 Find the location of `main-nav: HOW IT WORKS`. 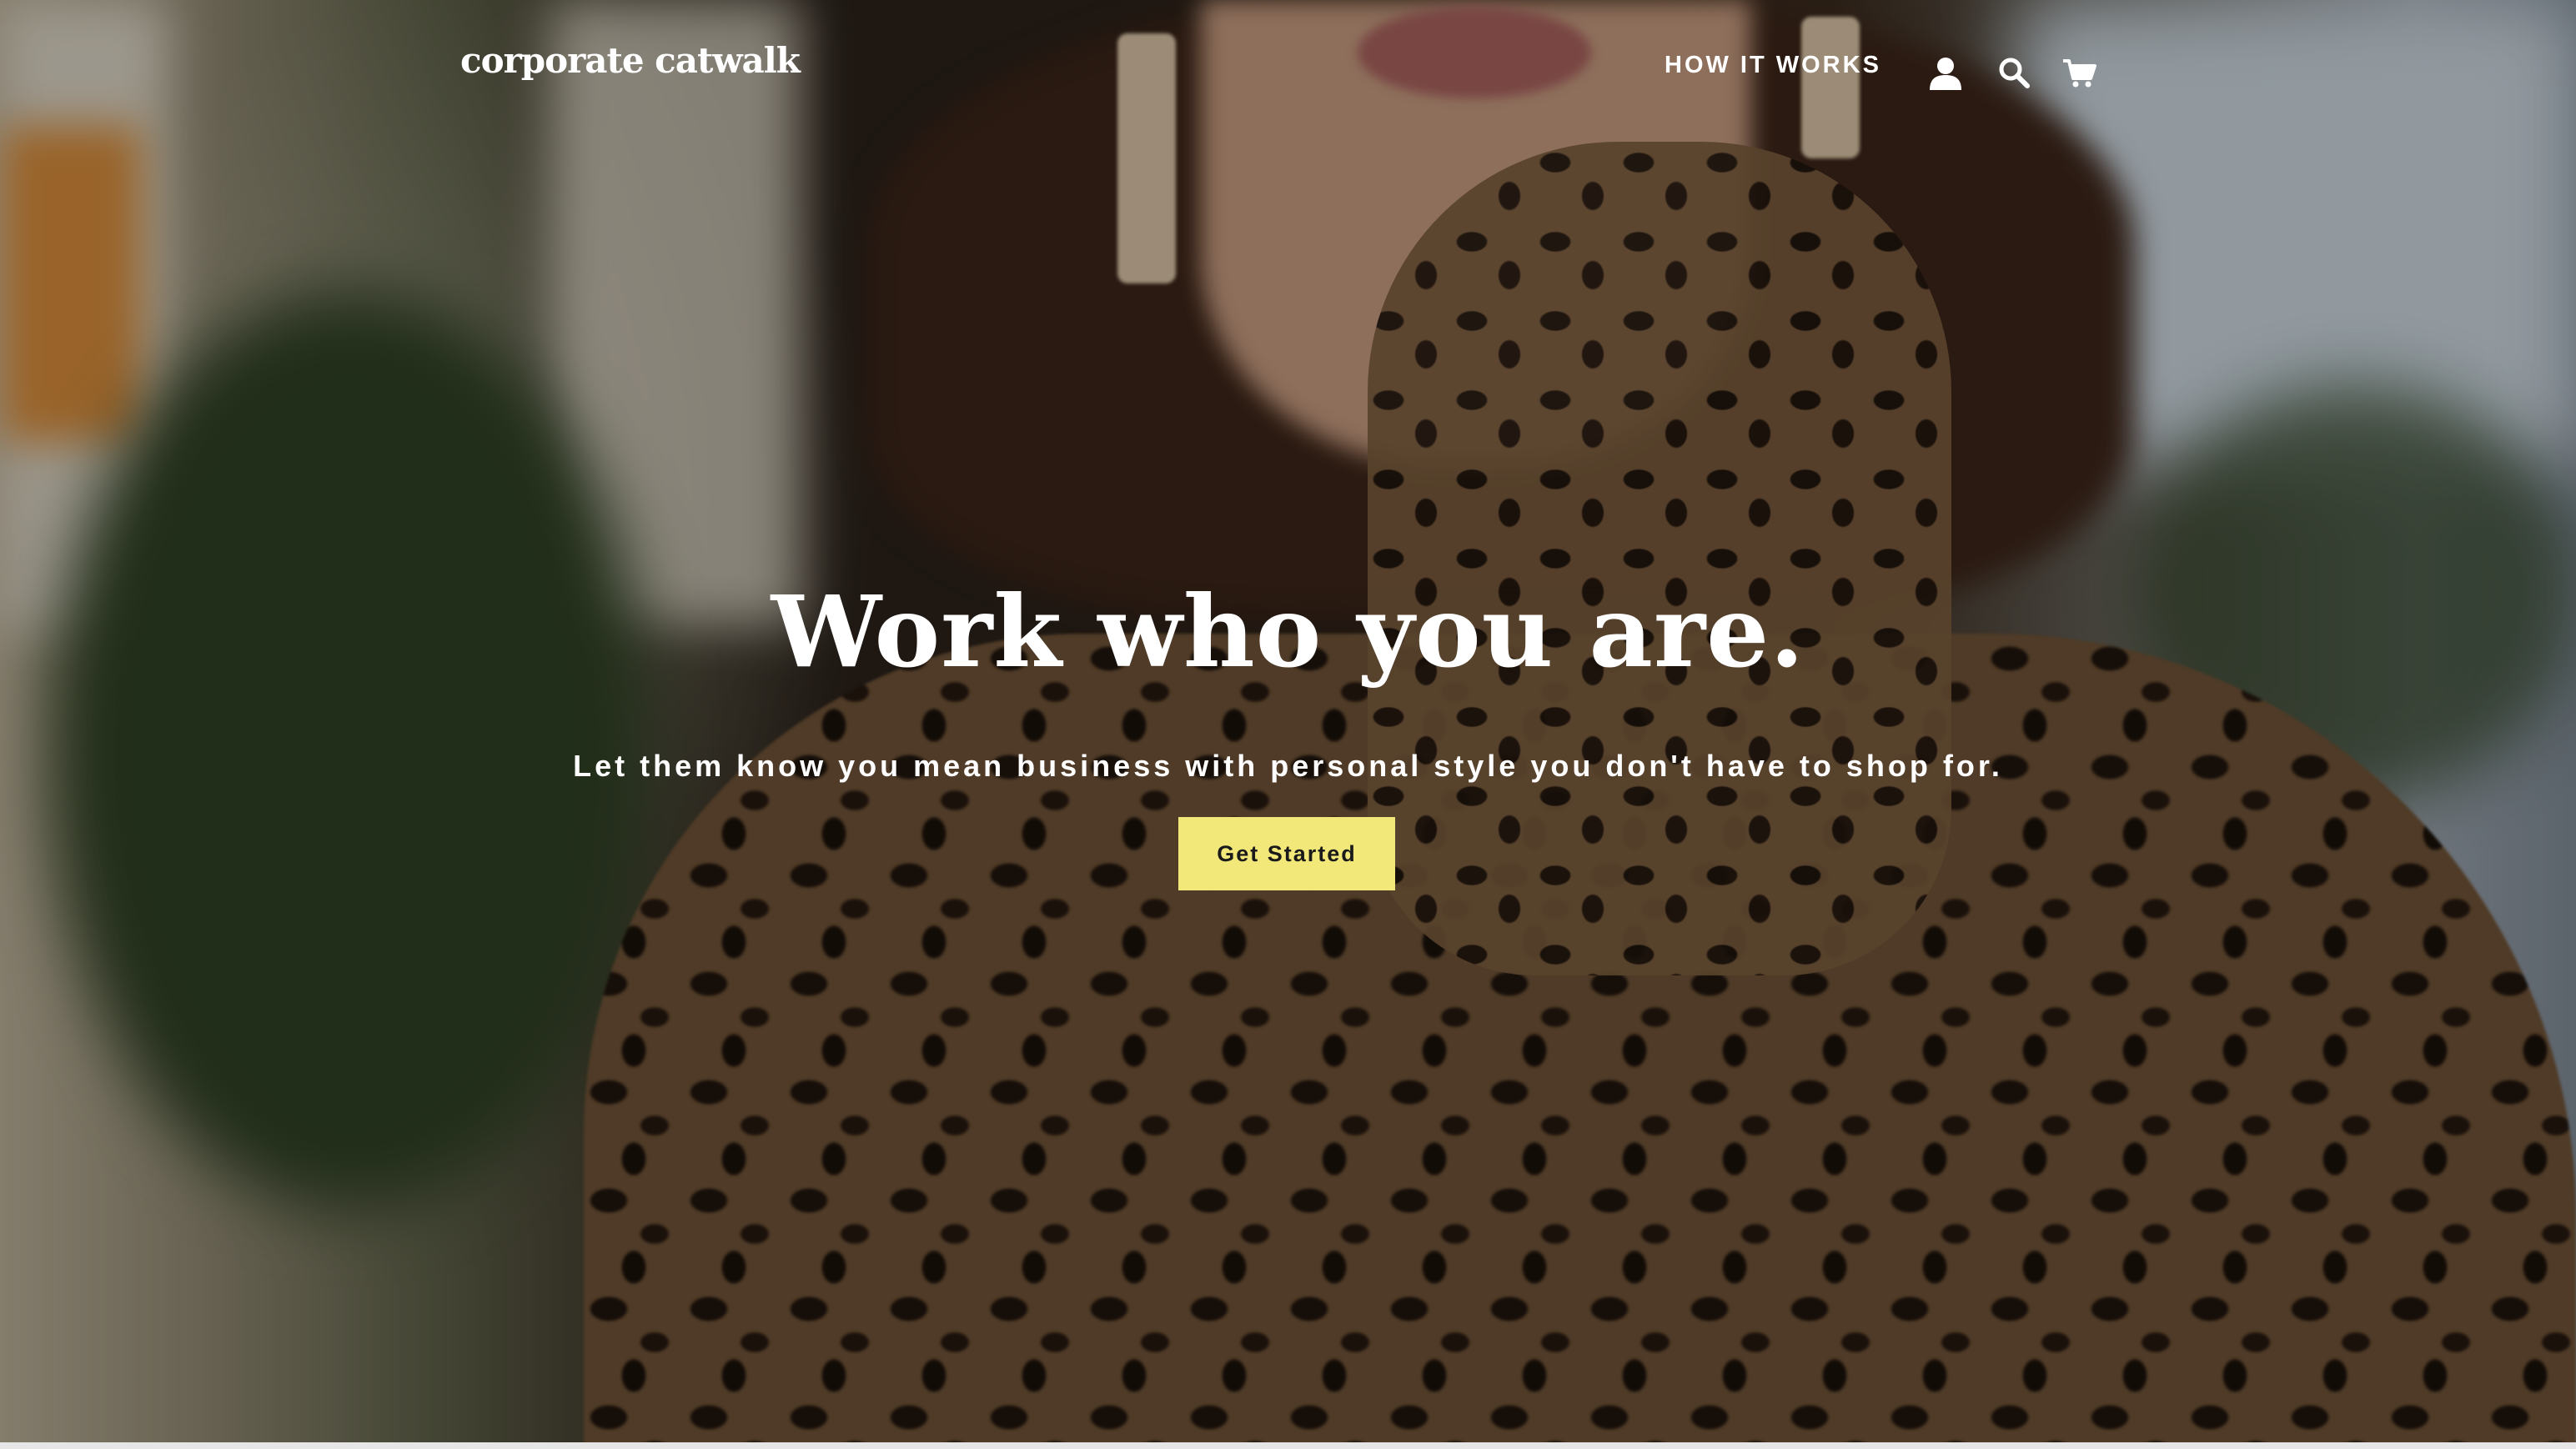

main-nav: HOW IT WORKS is located at coordinates (1773, 65).